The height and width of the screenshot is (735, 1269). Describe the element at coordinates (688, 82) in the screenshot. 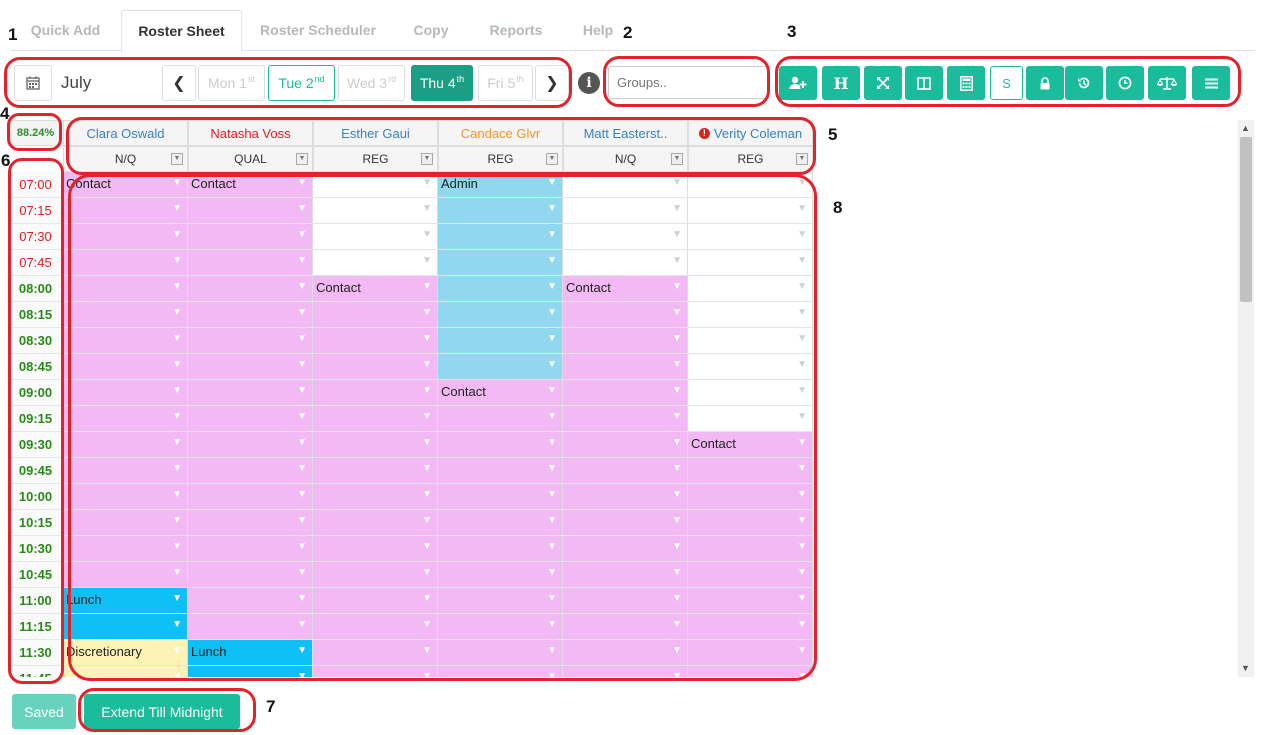

I see `groups-input` at that location.